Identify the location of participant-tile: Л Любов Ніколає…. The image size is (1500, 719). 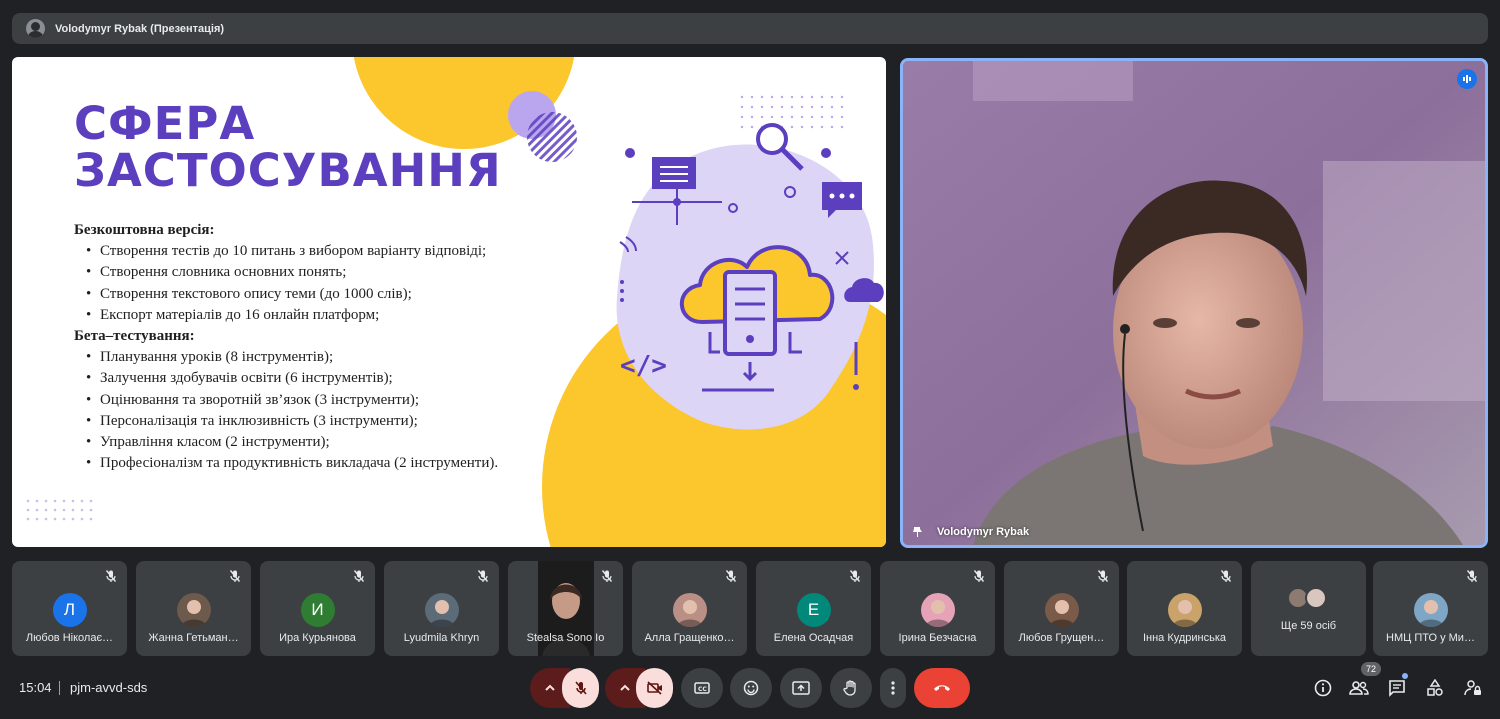
(69, 608).